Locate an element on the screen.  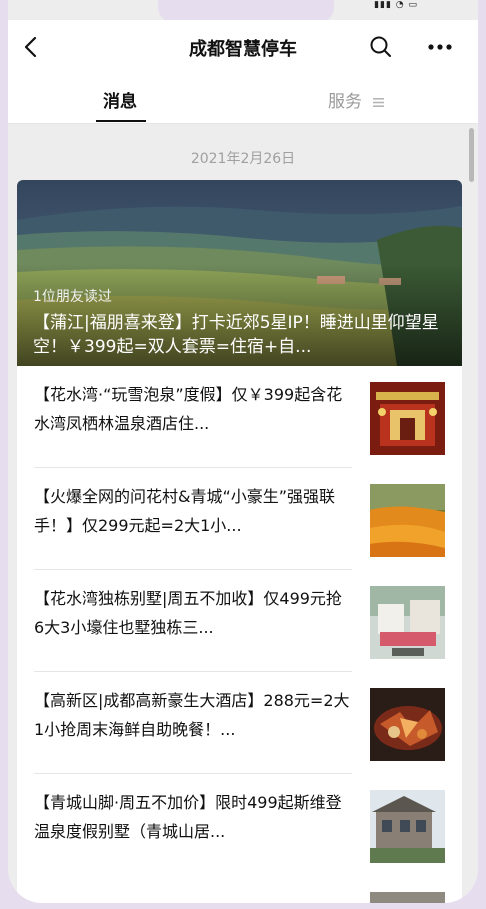
tab-messages: 消息 is located at coordinates (120, 99).